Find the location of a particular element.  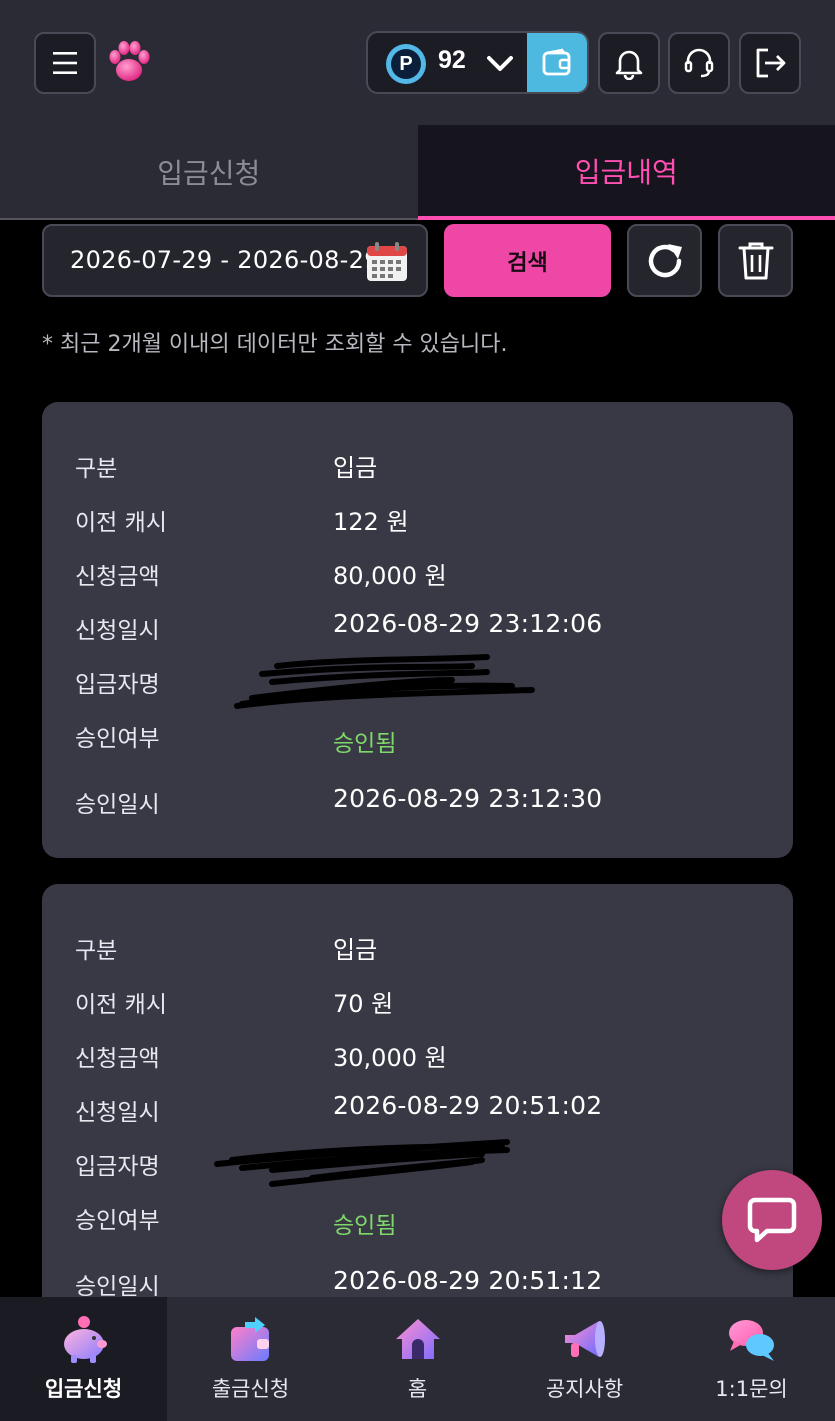

value-amount: 80,000 원 is located at coordinates (390, 576).